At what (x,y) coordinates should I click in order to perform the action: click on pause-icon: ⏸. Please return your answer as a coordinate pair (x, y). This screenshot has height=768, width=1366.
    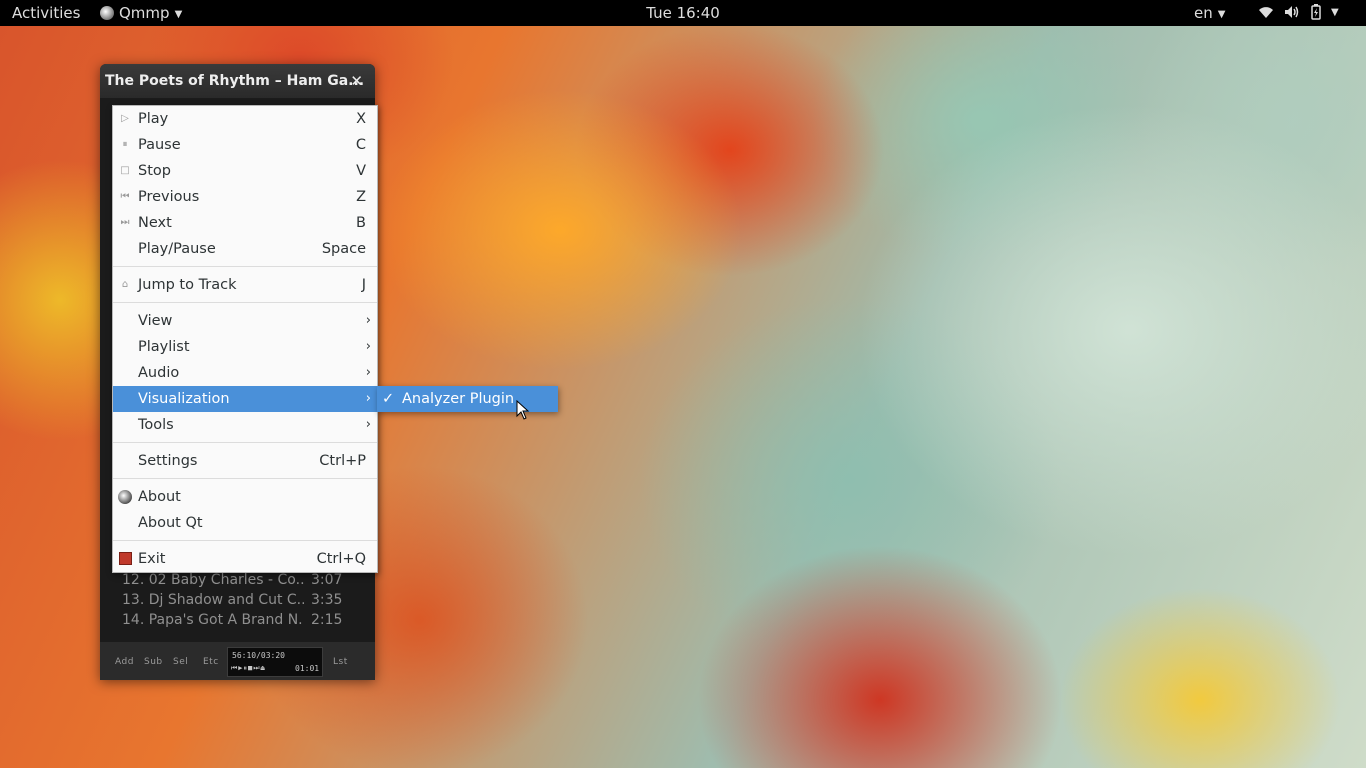
    Looking at the image, I should click on (125, 144).